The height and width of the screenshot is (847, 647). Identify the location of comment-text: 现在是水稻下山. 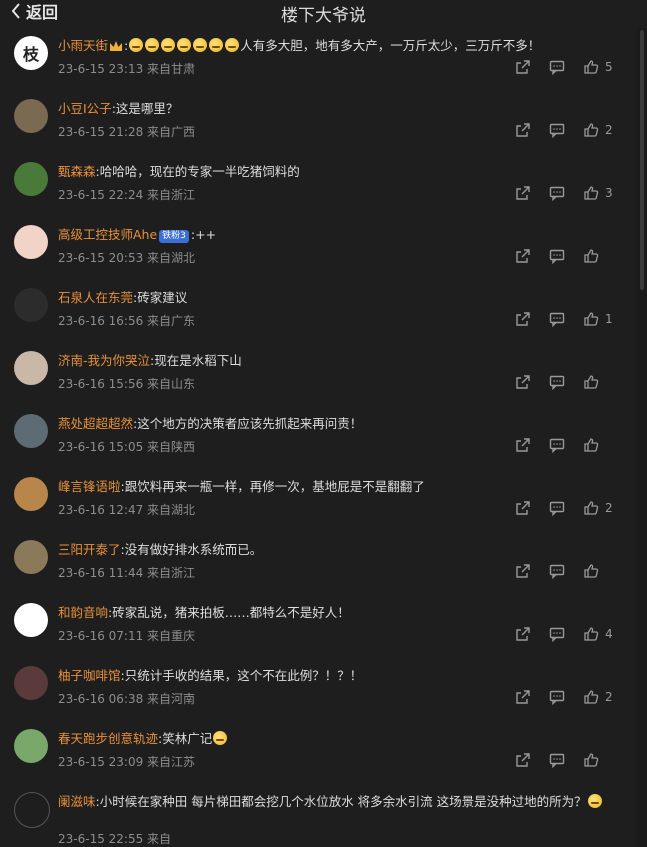
(198, 360).